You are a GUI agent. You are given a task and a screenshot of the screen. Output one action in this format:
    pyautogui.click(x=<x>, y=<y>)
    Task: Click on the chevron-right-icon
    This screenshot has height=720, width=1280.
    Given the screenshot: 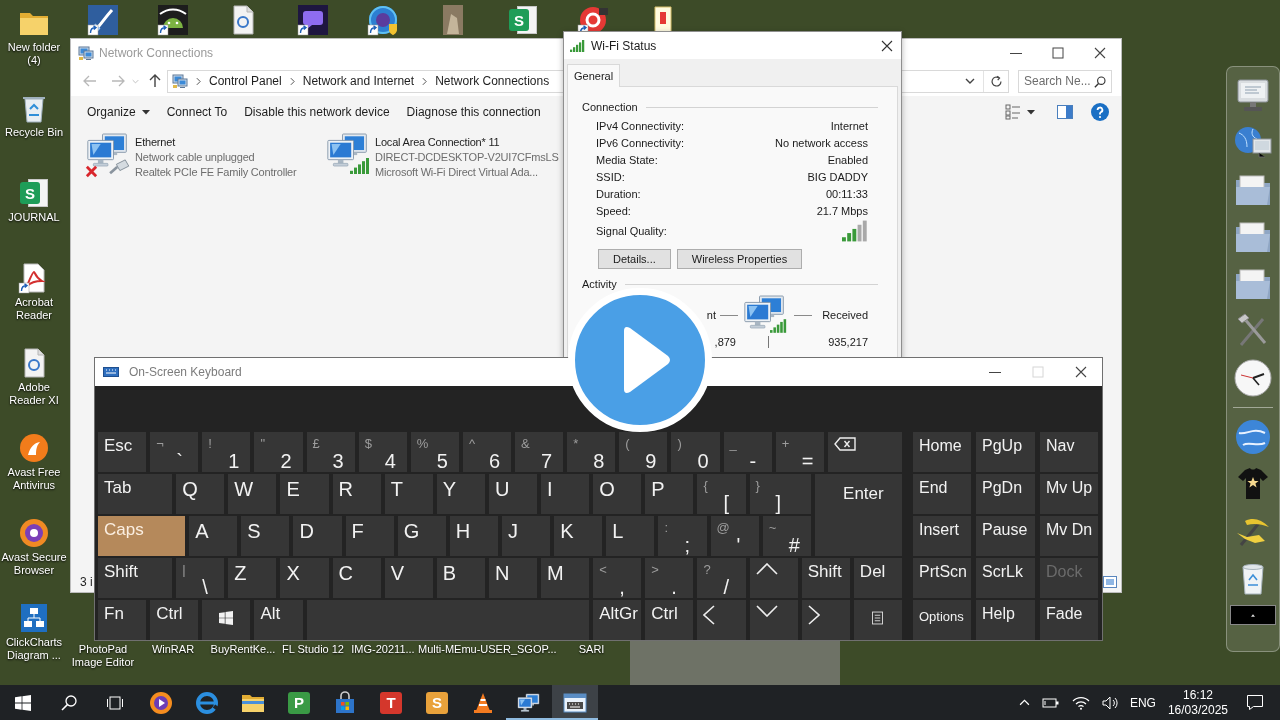 What is the action you would take?
    pyautogui.click(x=425, y=81)
    